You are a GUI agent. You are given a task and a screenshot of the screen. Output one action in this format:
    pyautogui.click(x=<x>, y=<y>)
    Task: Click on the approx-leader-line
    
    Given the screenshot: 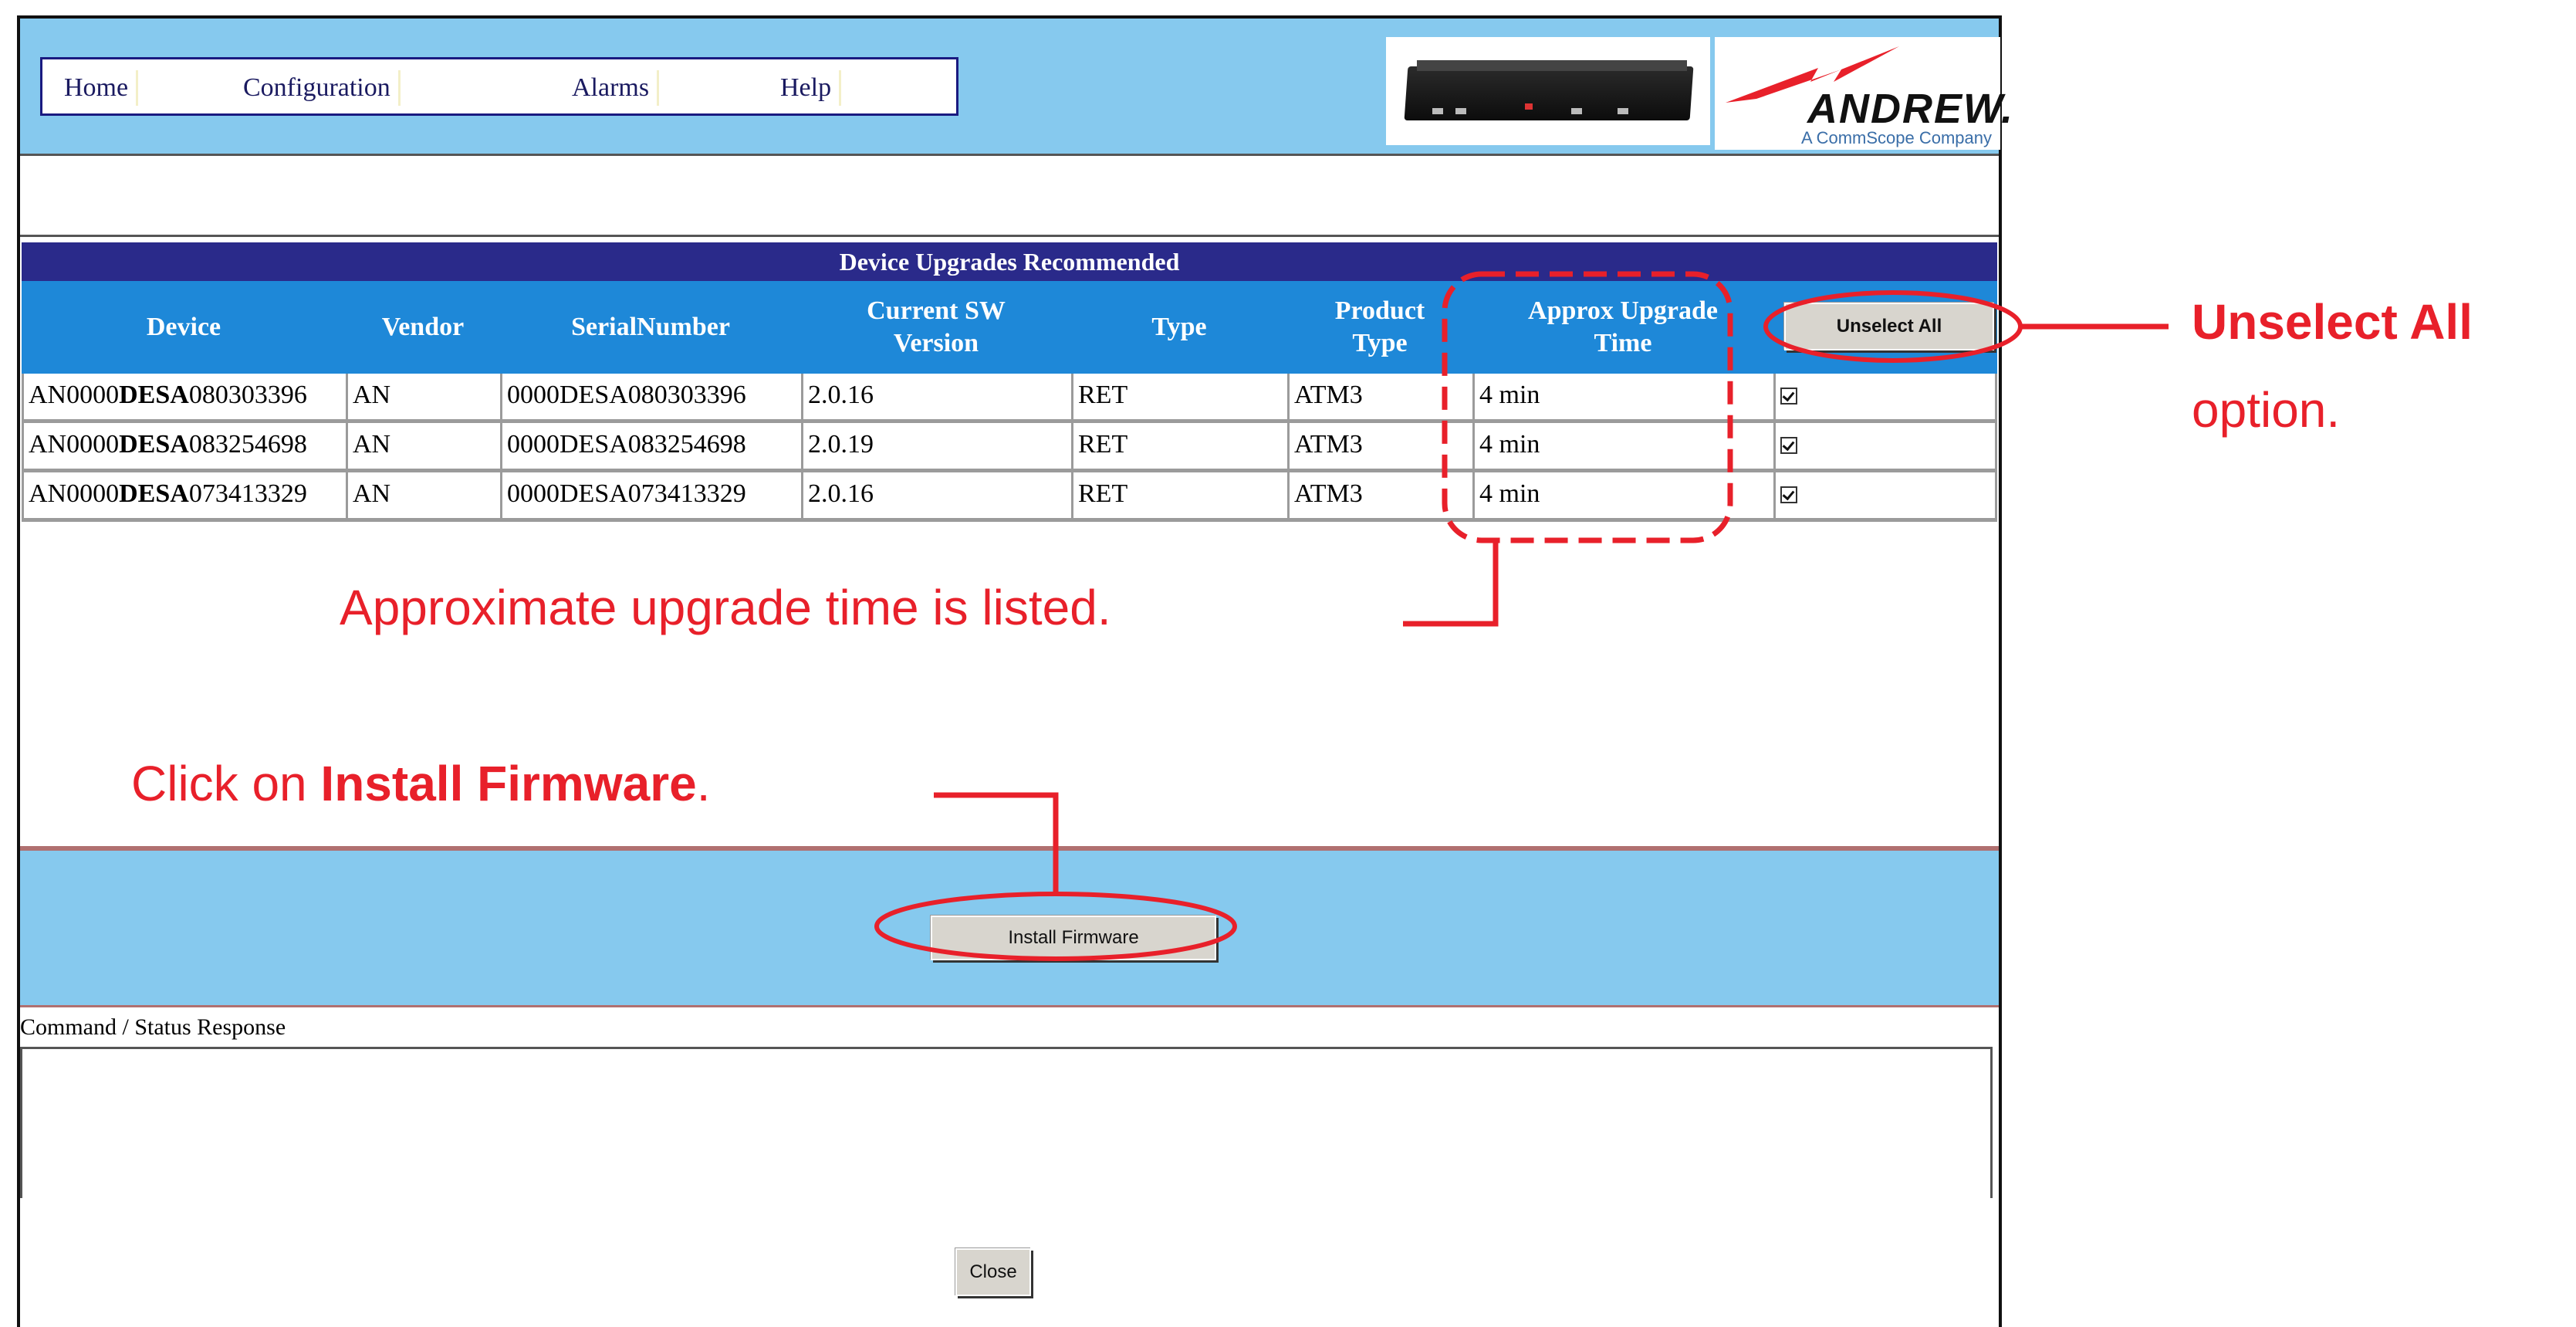 What is the action you would take?
    pyautogui.click(x=1451, y=583)
    